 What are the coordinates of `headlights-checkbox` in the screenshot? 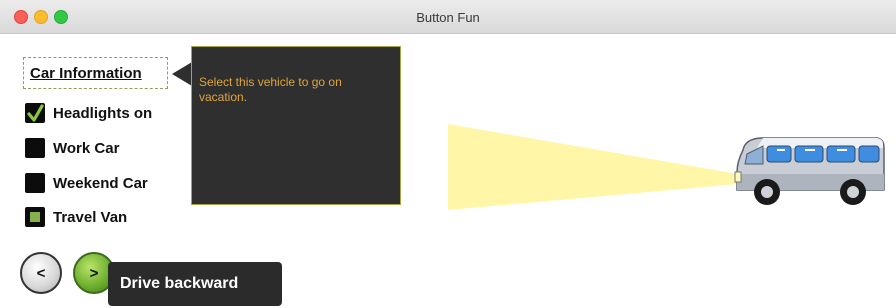 It's located at (35, 113).